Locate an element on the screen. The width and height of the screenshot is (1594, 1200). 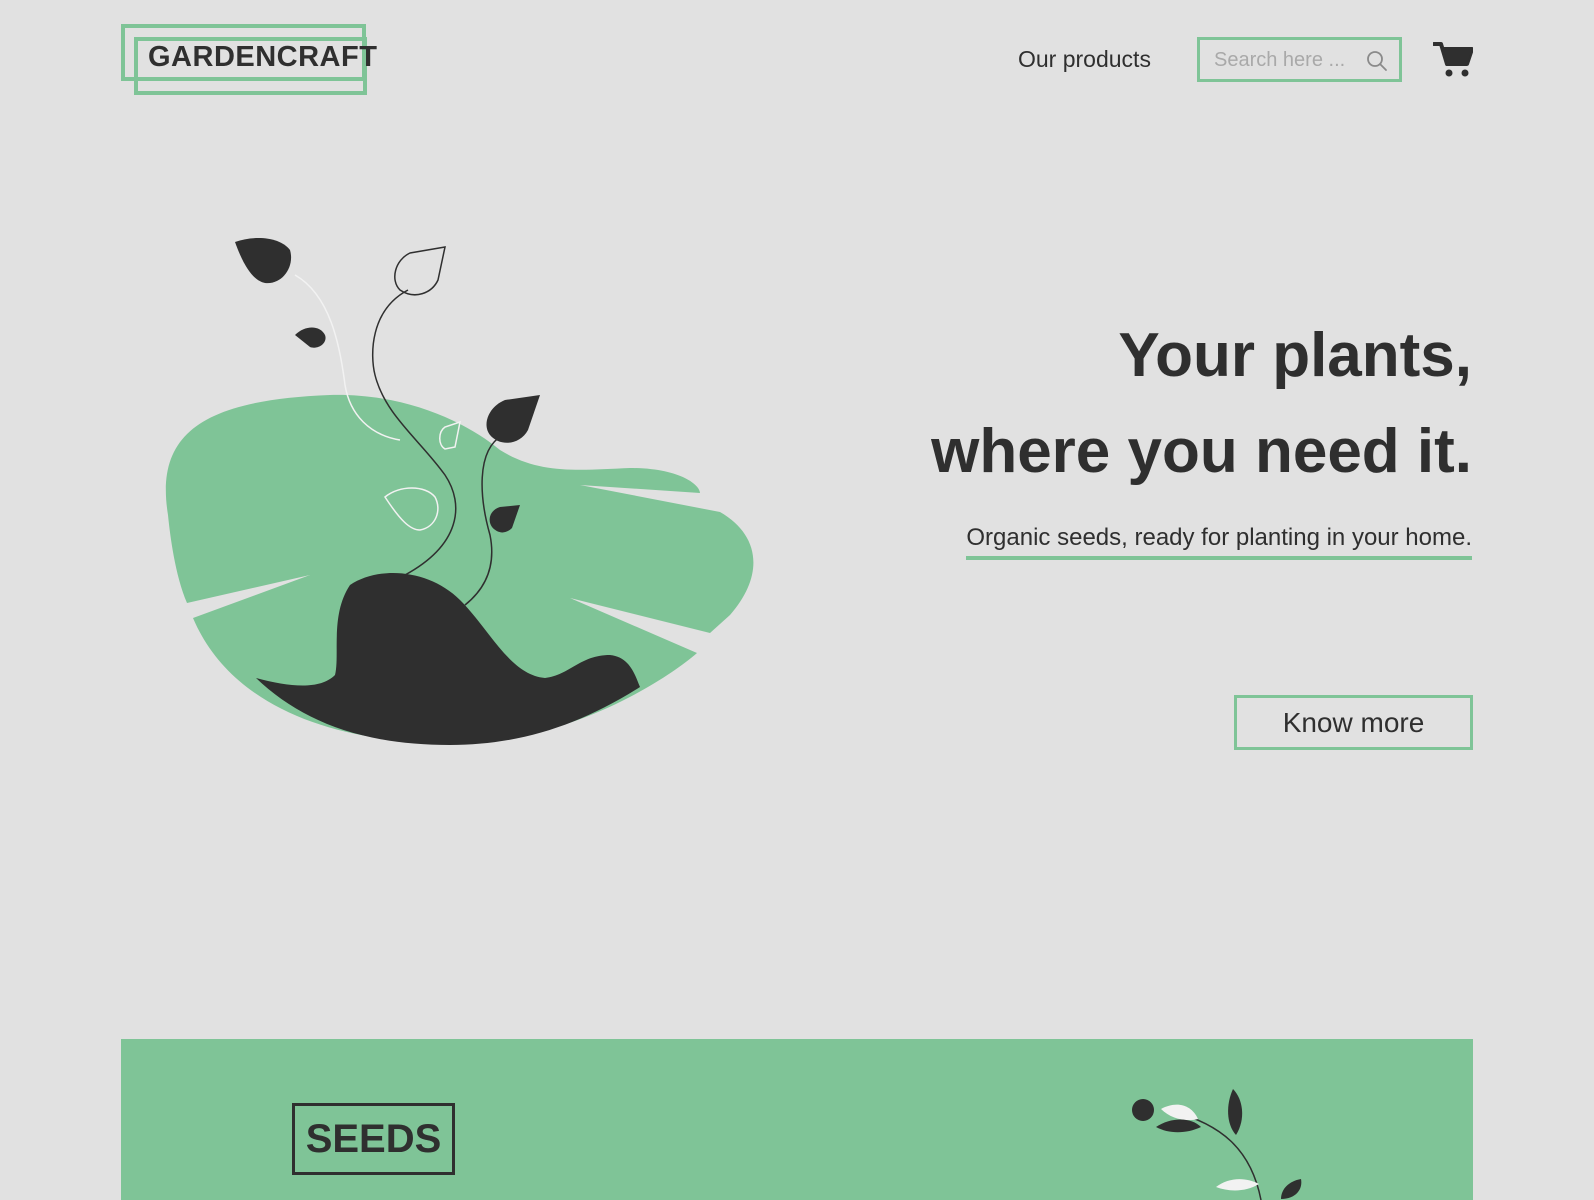
search-box is located at coordinates (1299, 59).